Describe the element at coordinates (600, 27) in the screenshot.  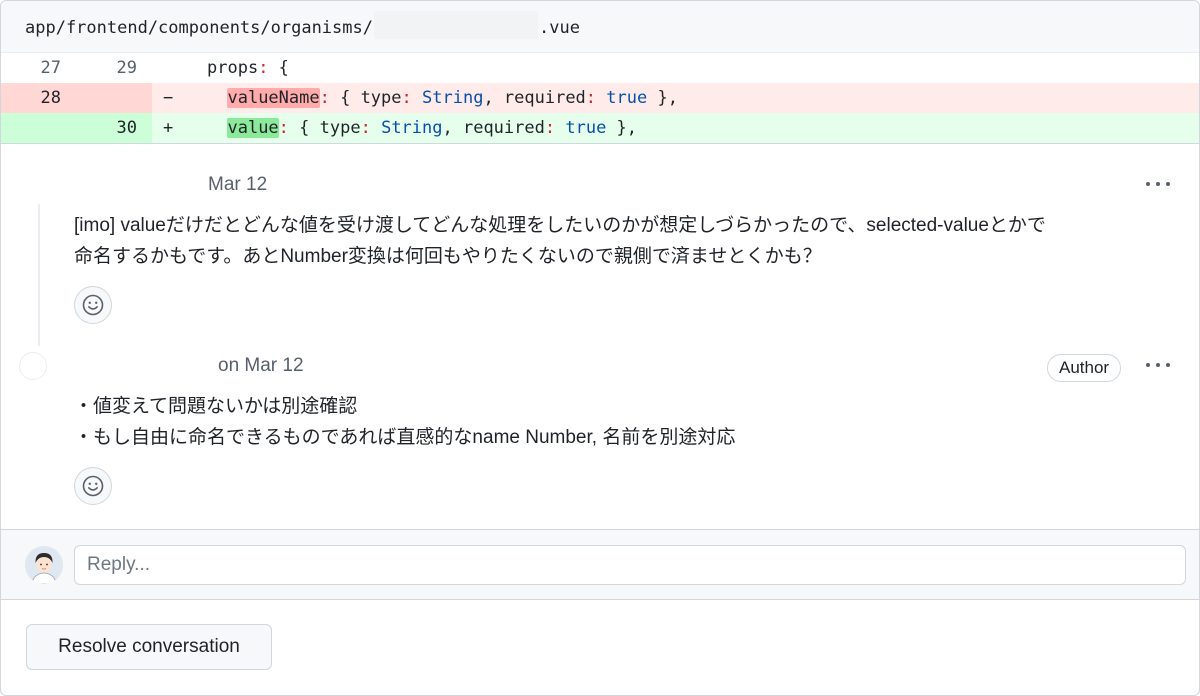
I see `file-header: app/frontend/components/organisms/ .vue` at that location.